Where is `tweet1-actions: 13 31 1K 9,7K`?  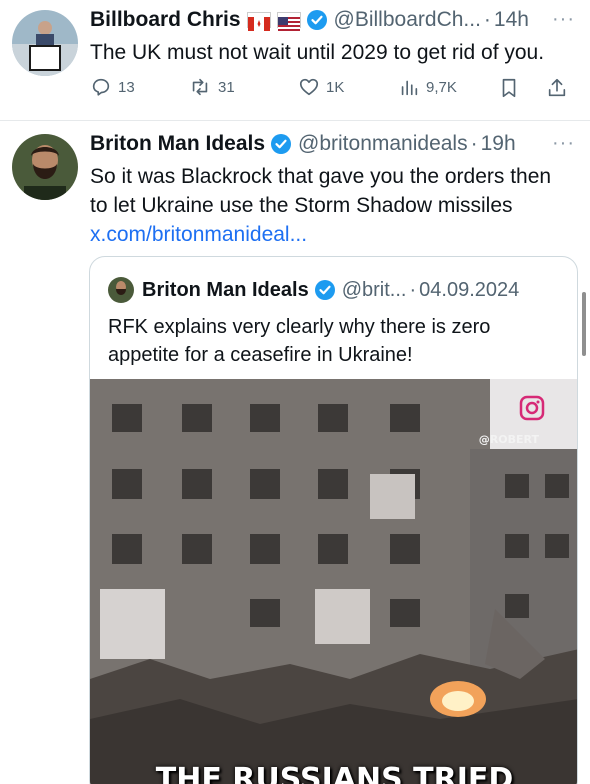 tweet1-actions: 13 31 1K 9,7K is located at coordinates (335, 89).